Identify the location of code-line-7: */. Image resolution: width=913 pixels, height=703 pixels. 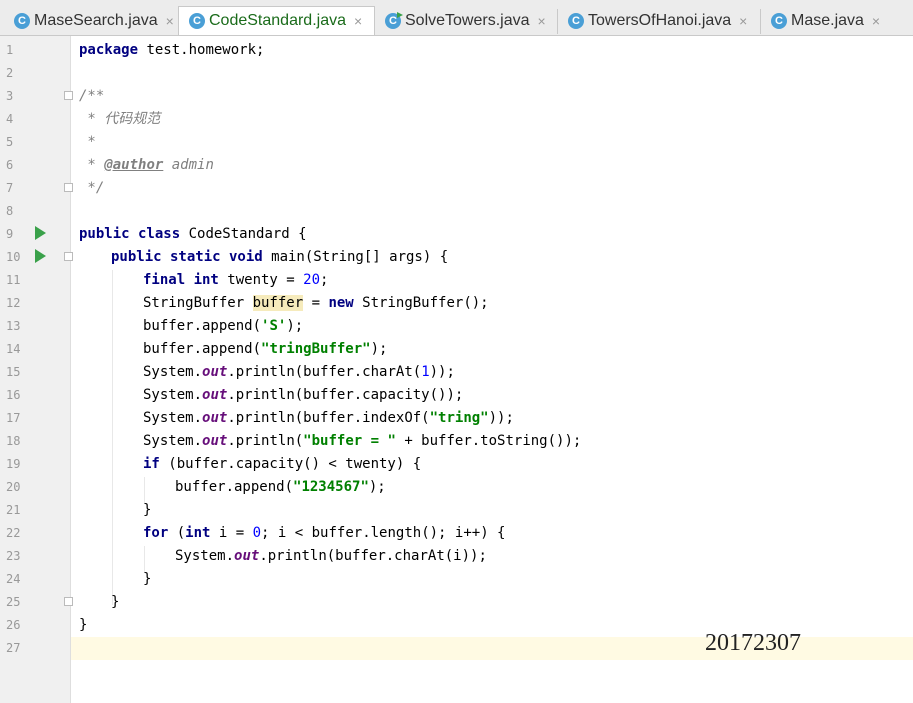
(91, 188).